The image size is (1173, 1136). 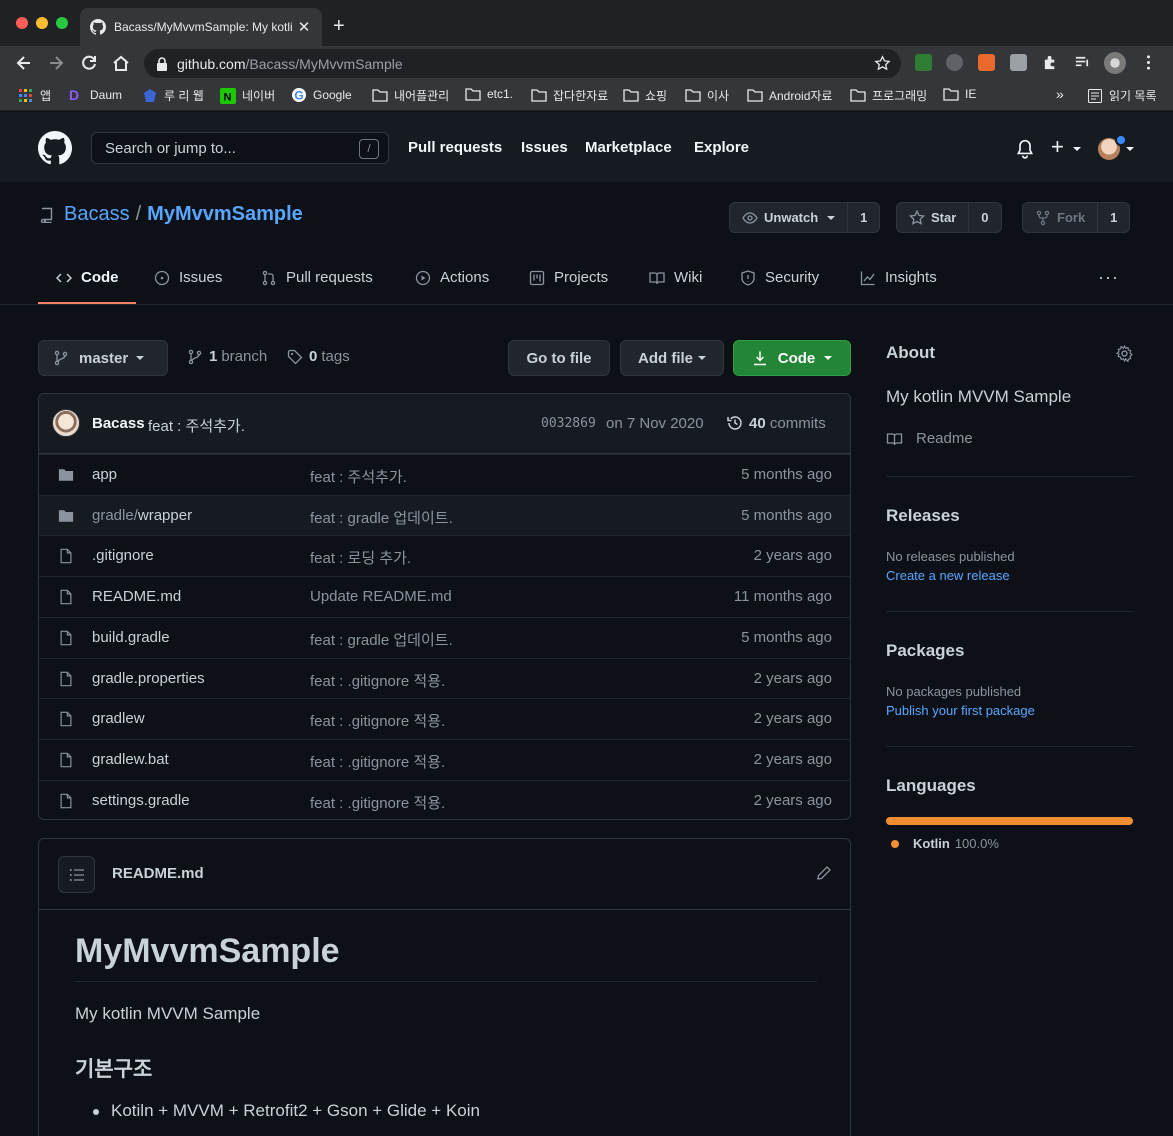 I want to click on branch-select-button: master, so click(x=103, y=358).